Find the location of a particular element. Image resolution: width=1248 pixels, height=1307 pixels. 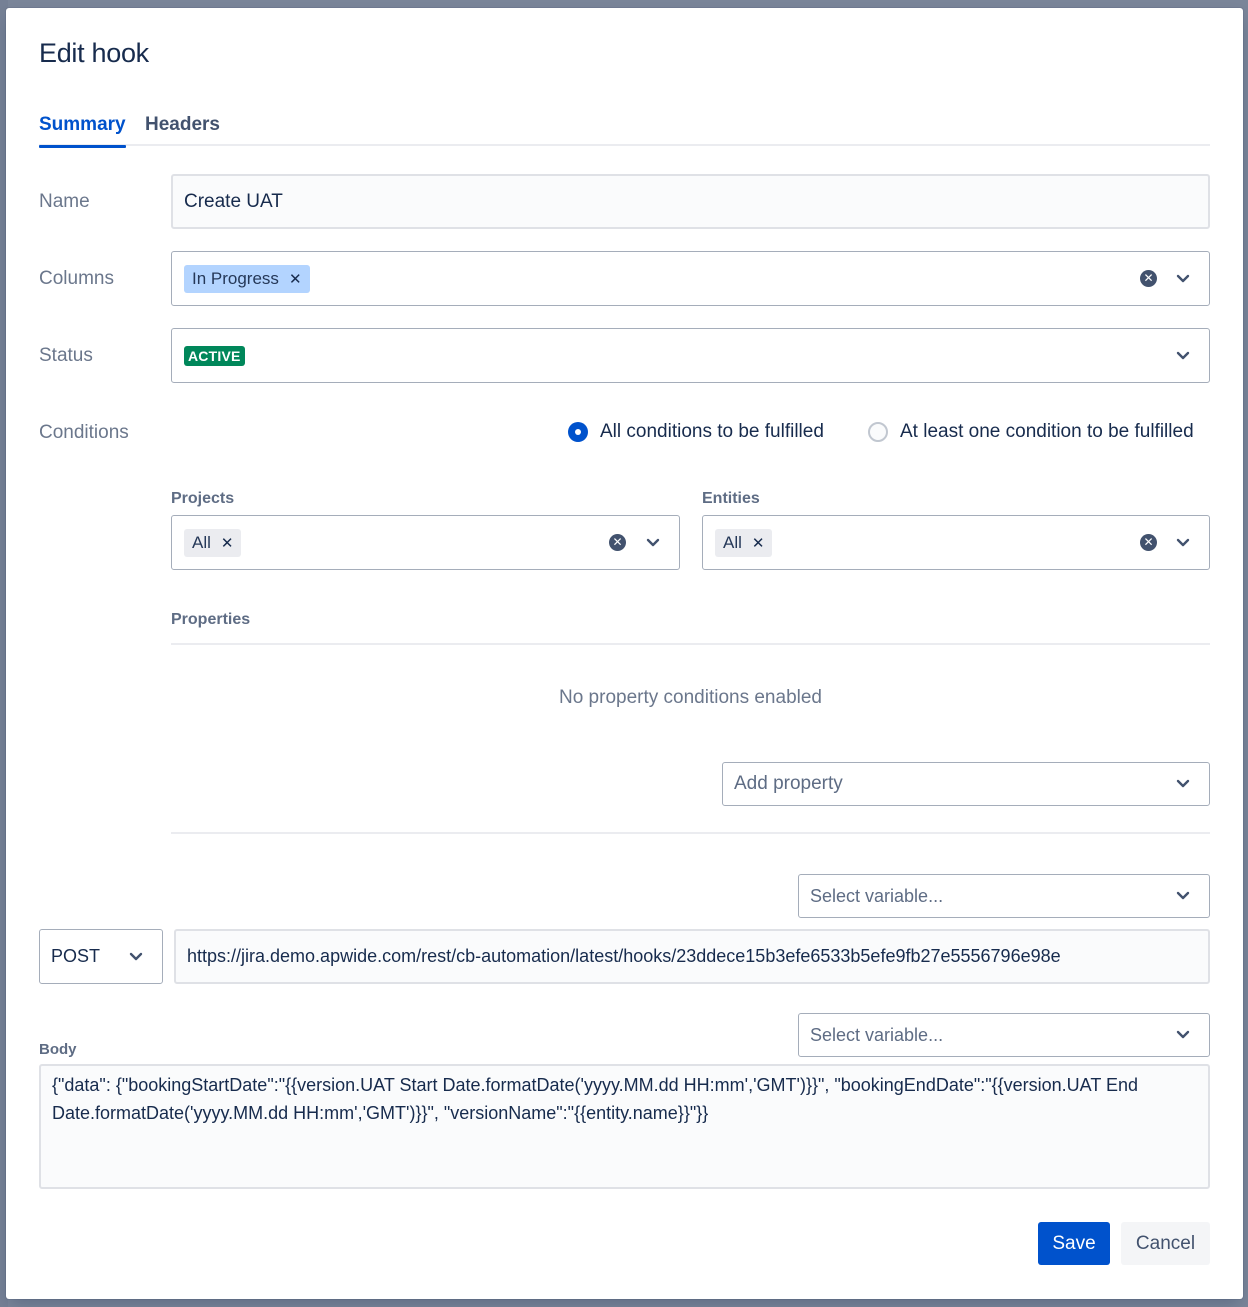

save-button: Save is located at coordinates (1074, 1243).